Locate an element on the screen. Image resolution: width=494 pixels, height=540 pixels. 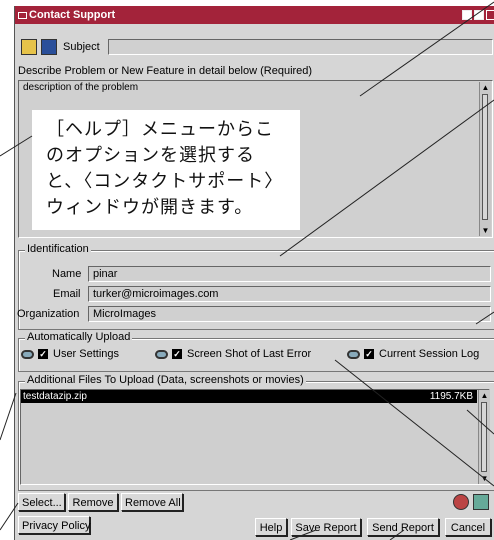
open-folder-icon is located at coordinates (29, 47).